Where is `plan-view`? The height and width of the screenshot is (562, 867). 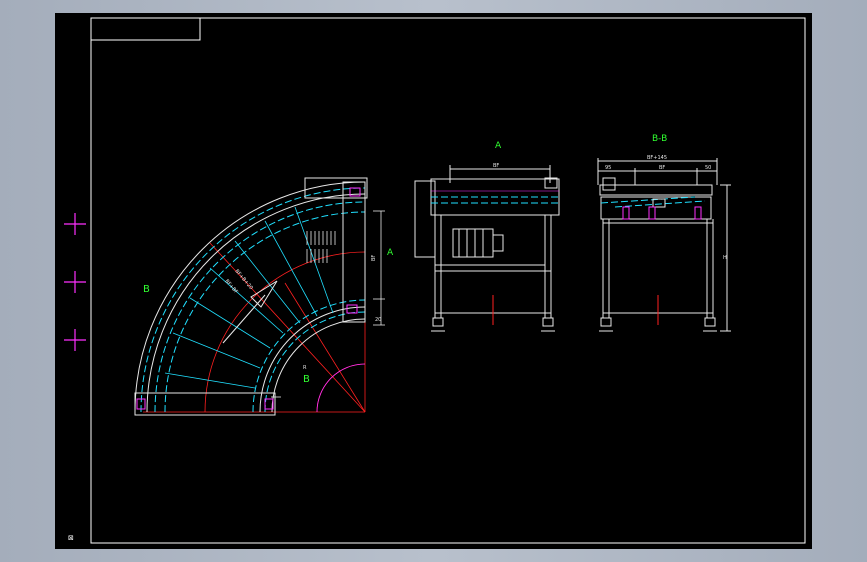
plan-view is located at coordinates (259, 296).